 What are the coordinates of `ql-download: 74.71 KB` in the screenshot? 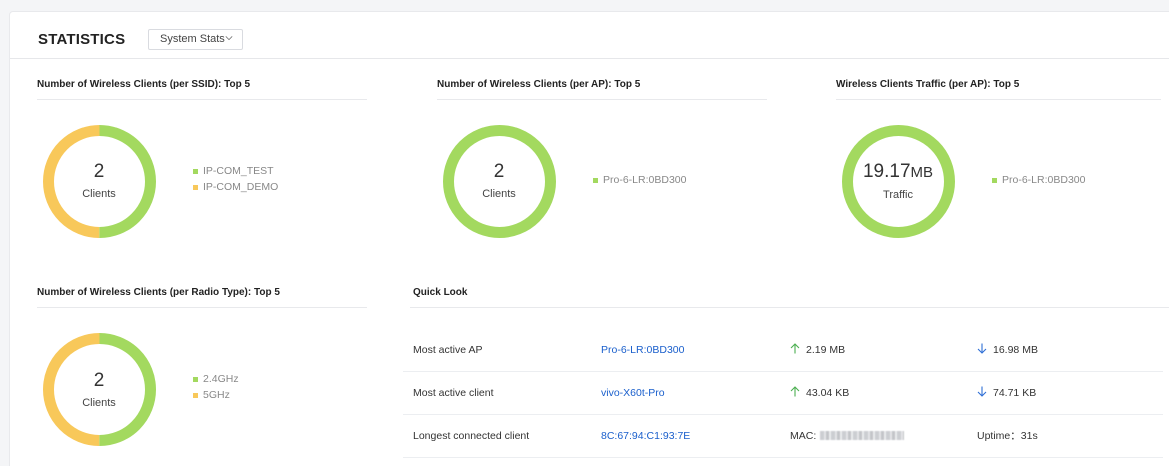 It's located at (1006, 393).